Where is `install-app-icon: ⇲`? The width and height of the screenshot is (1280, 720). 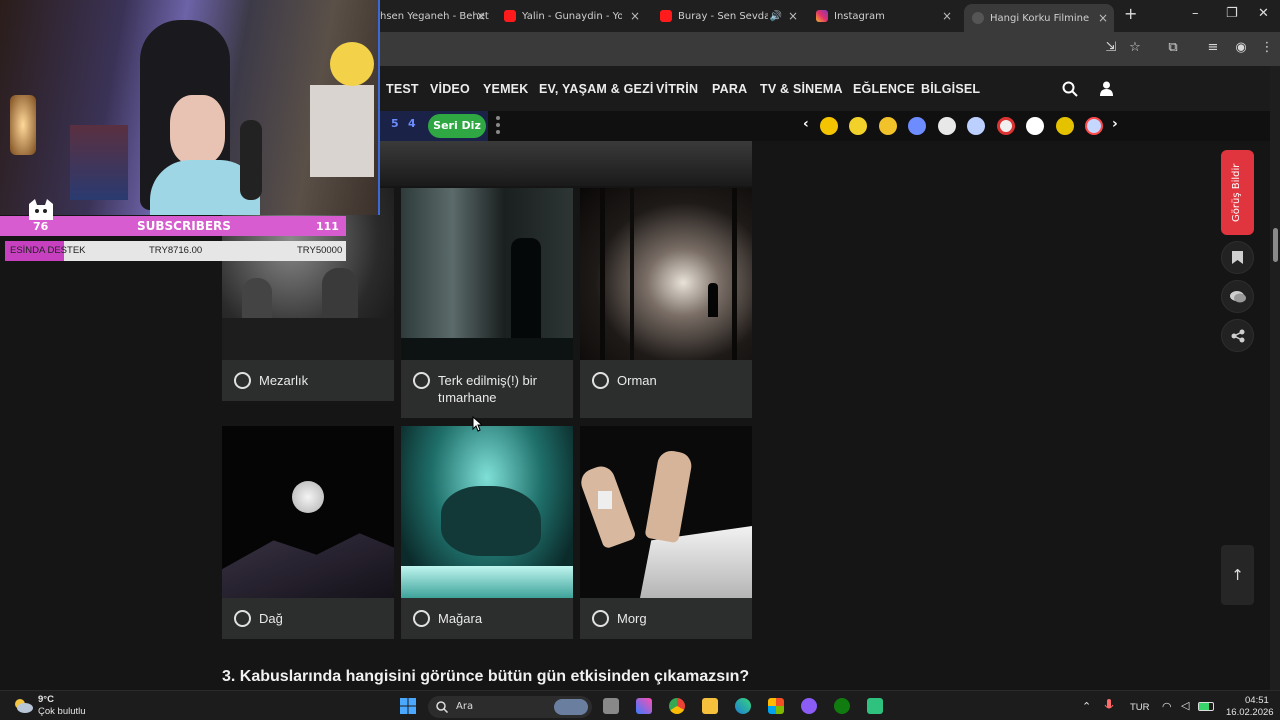
install-app-icon: ⇲ is located at coordinates (1111, 49).